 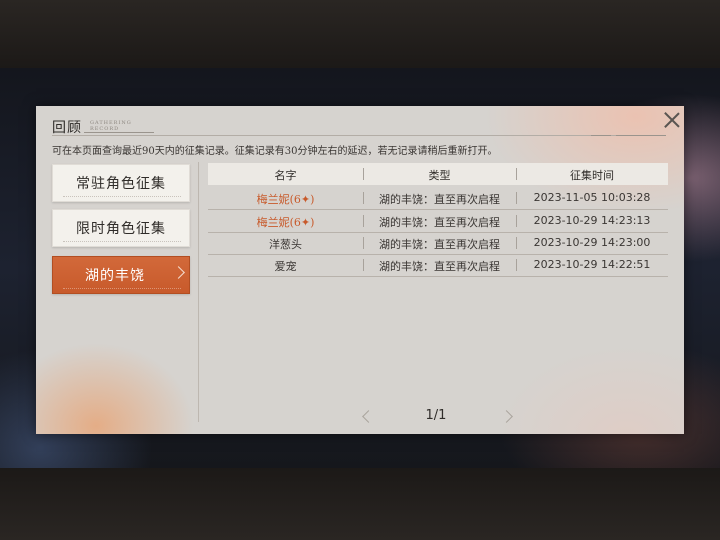 I want to click on record-time: 2023-10-29 14:23:00, so click(x=592, y=242).